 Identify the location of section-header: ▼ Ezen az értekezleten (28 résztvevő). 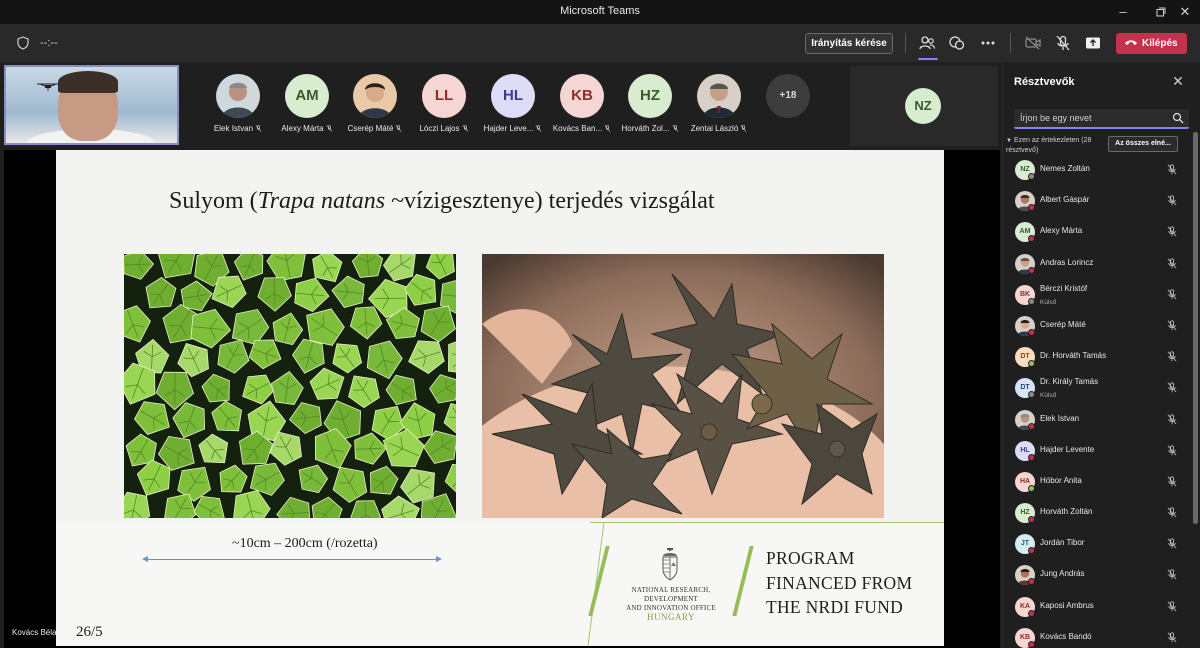
(1058, 145).